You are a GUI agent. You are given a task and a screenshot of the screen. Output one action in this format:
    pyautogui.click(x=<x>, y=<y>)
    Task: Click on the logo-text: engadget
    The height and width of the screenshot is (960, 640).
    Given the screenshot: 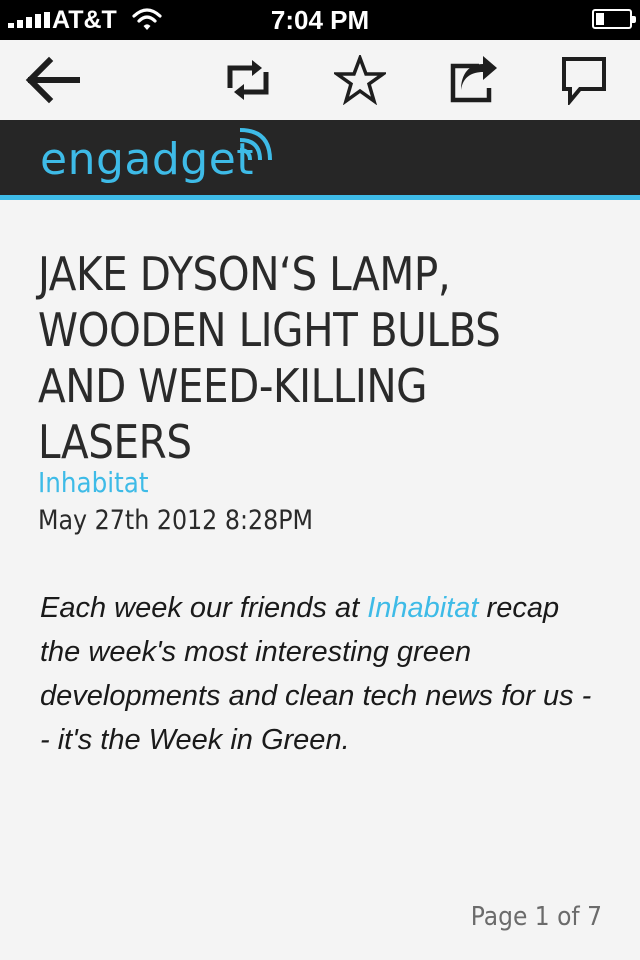 What is the action you would take?
    pyautogui.click(x=147, y=159)
    